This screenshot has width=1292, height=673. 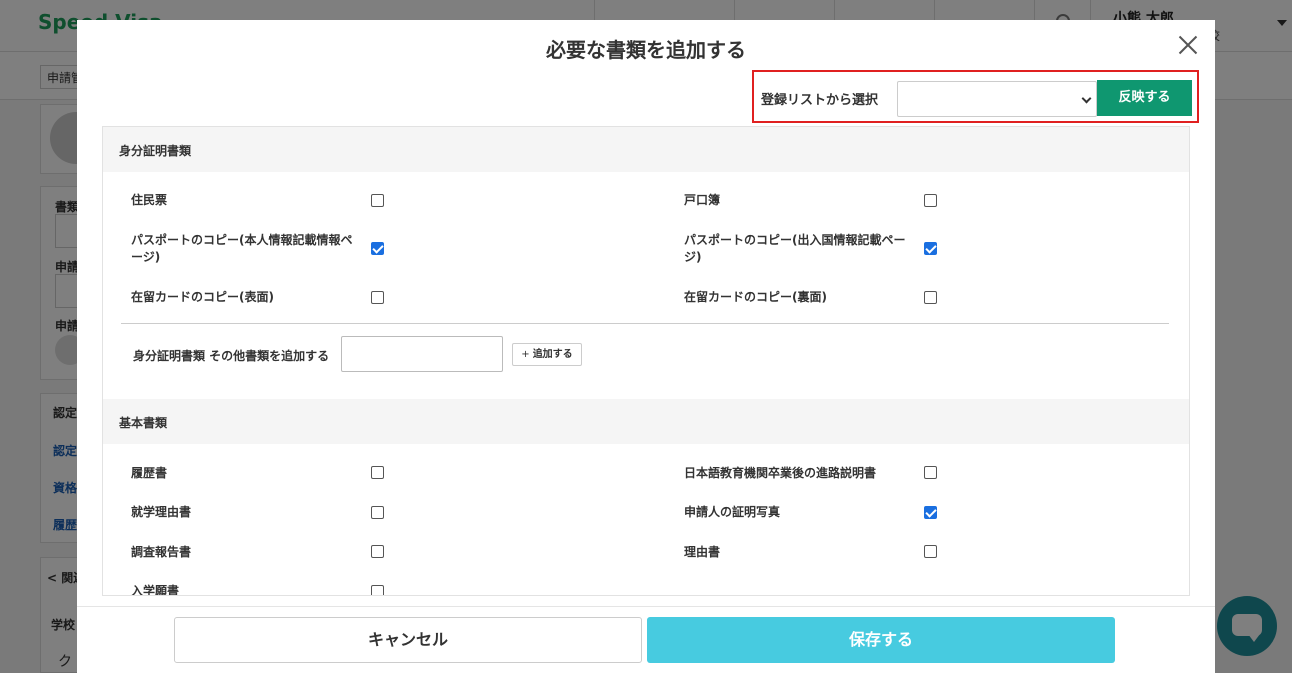 I want to click on apply-button: 反映する, so click(x=1144, y=98).